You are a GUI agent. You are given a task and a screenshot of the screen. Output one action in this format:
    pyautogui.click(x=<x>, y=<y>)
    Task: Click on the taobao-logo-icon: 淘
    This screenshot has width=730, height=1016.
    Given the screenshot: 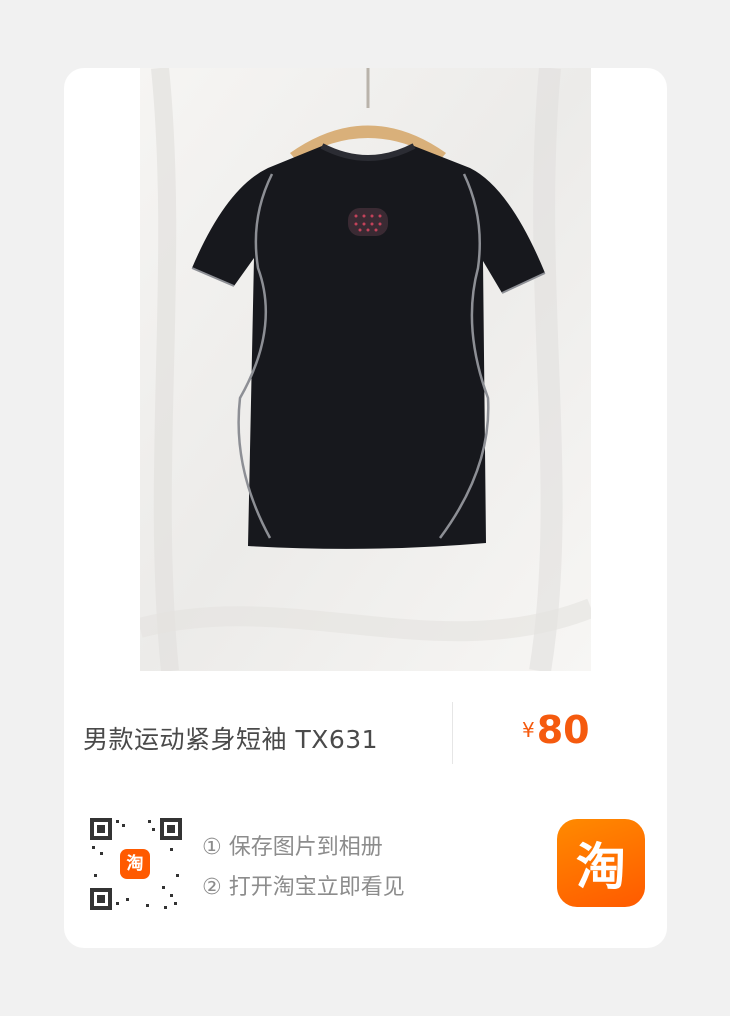 What is the action you would take?
    pyautogui.click(x=601, y=863)
    